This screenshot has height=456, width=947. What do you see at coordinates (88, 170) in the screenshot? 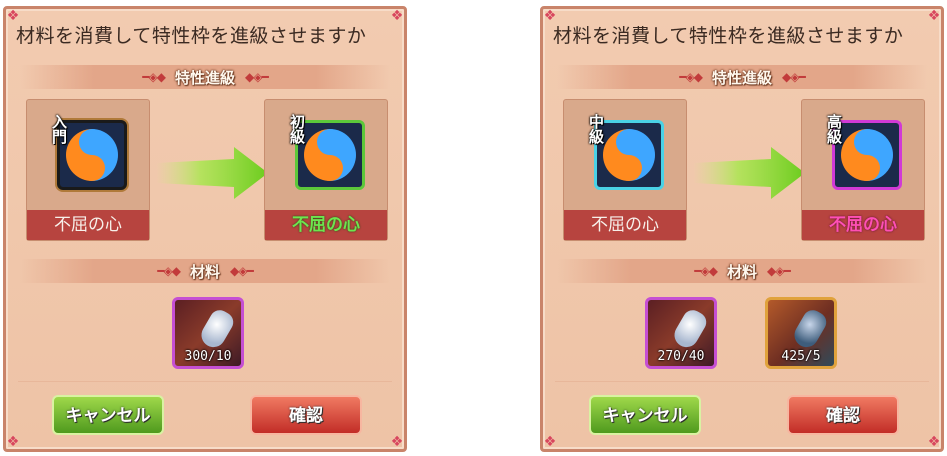
I see `trait-current: 入門 不屈の心` at bounding box center [88, 170].